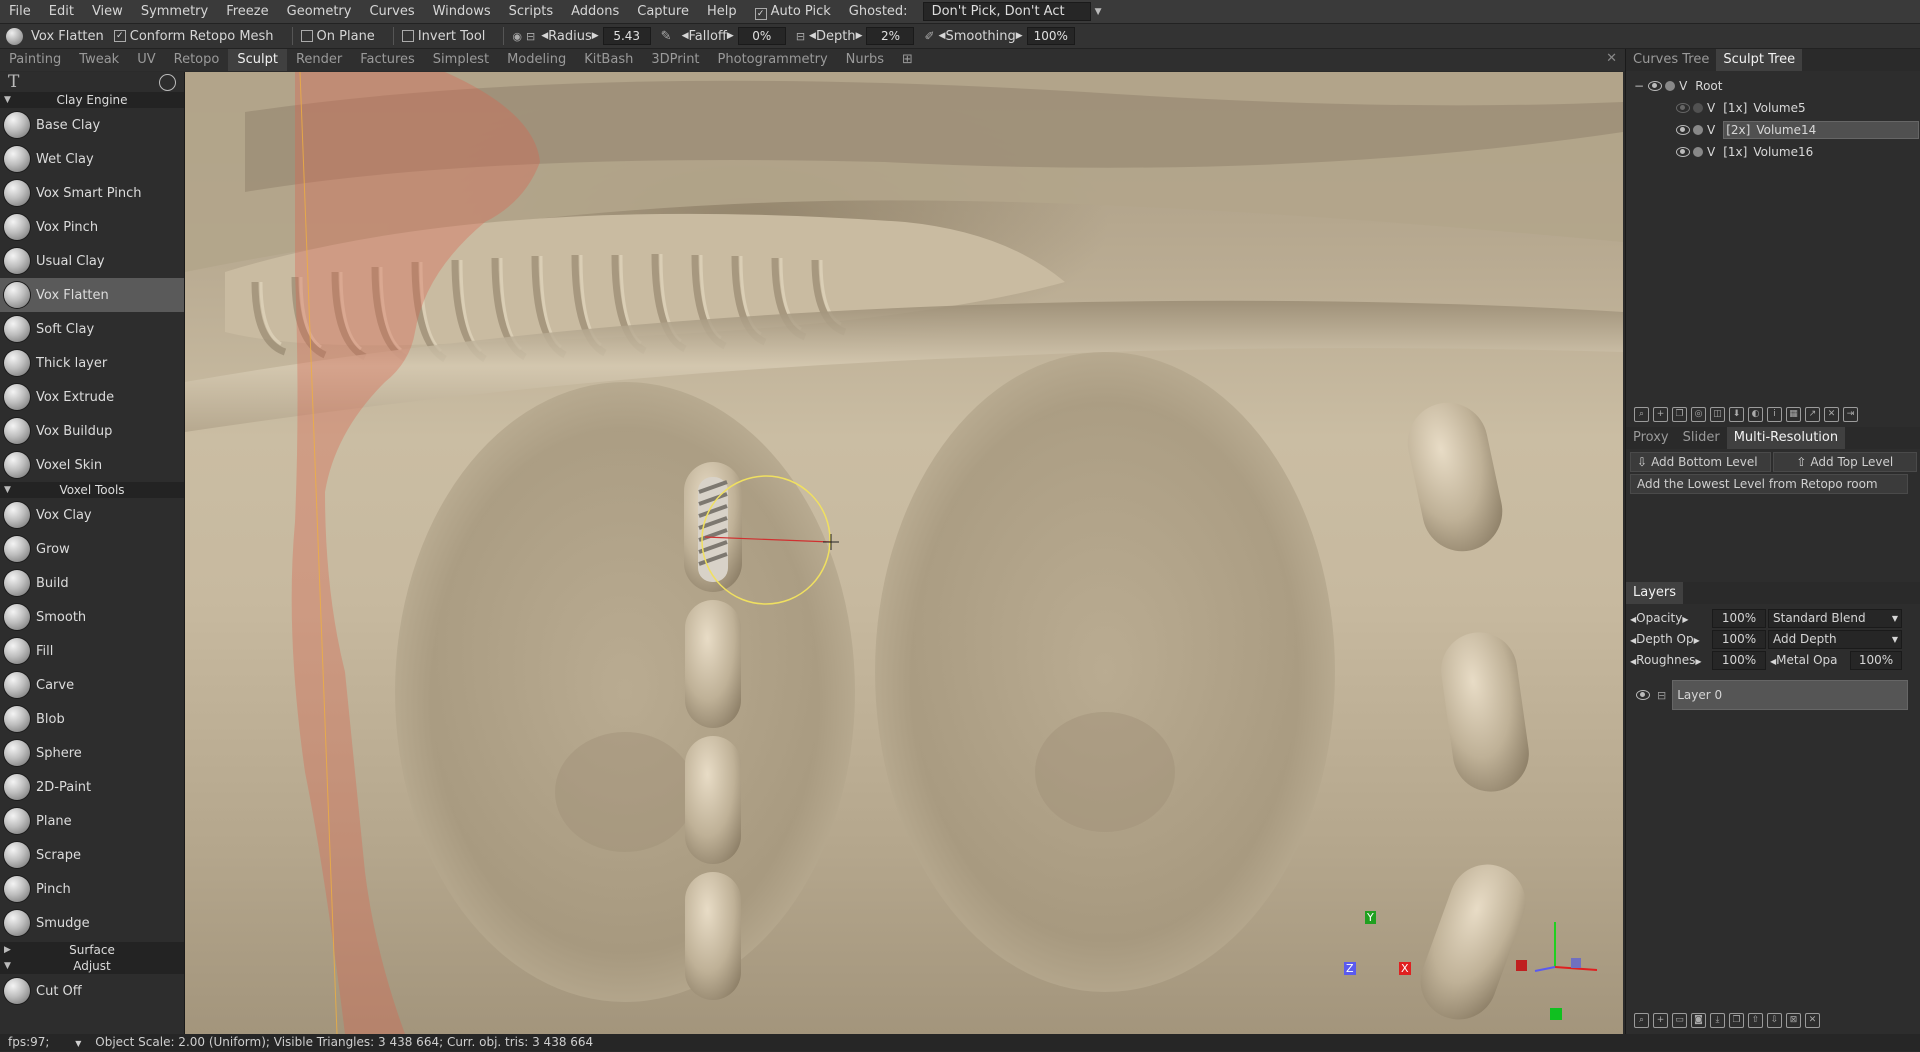 This screenshot has width=1920, height=1052. What do you see at coordinates (1557, 971) in the screenshot?
I see `axis-gizmo` at bounding box center [1557, 971].